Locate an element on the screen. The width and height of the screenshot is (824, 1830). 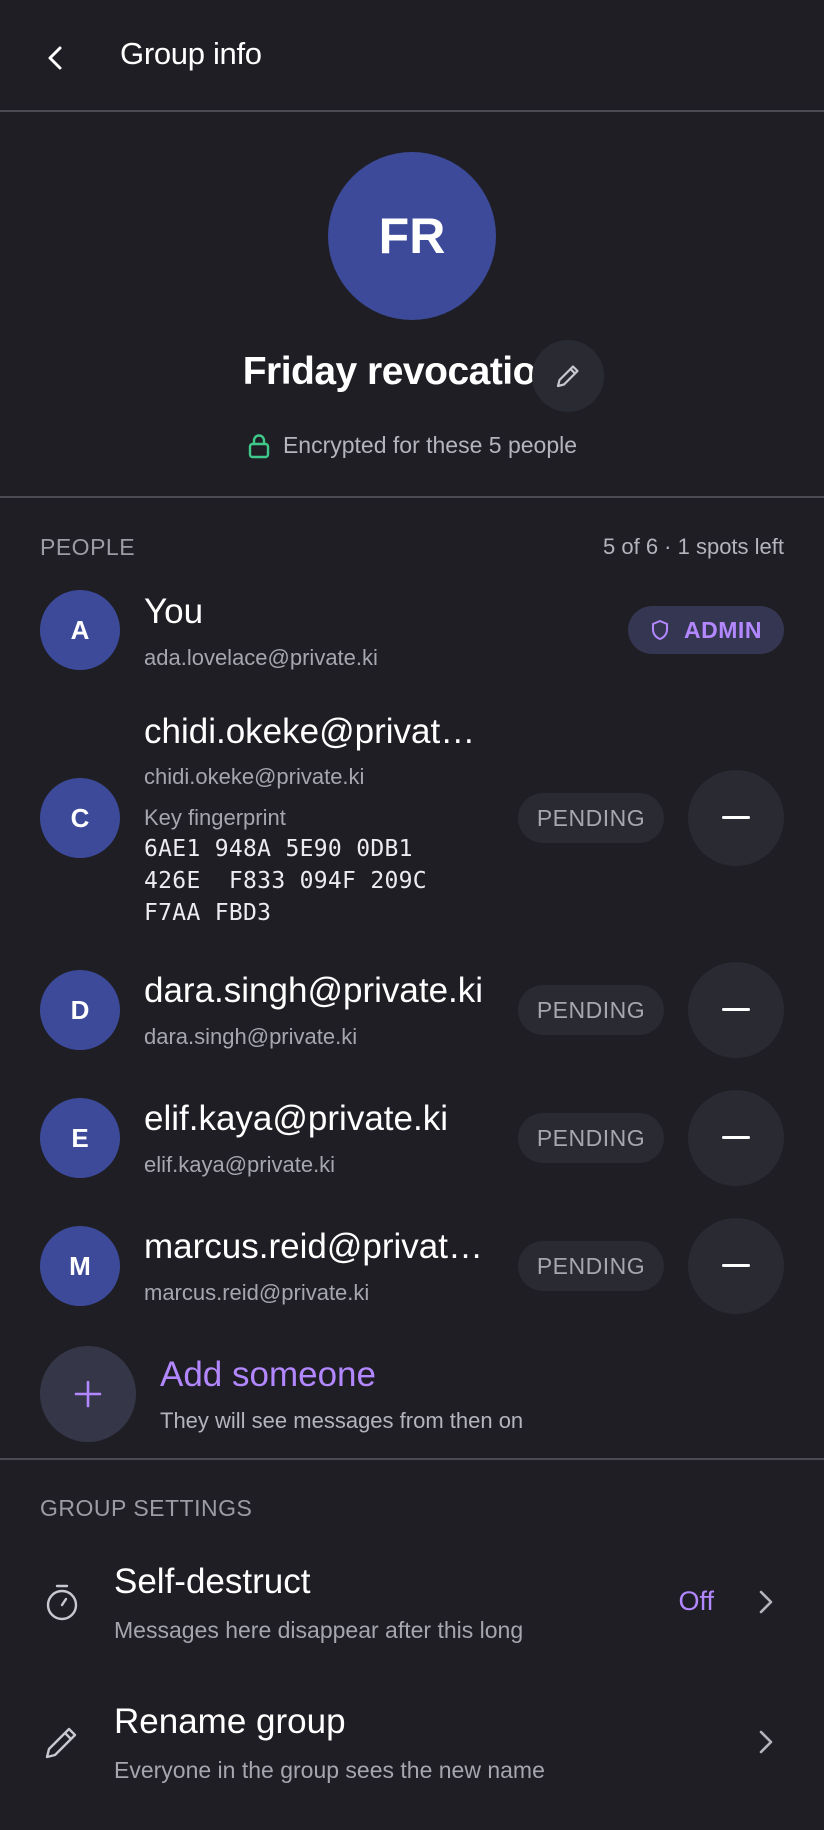
timer-icon is located at coordinates (62, 1602).